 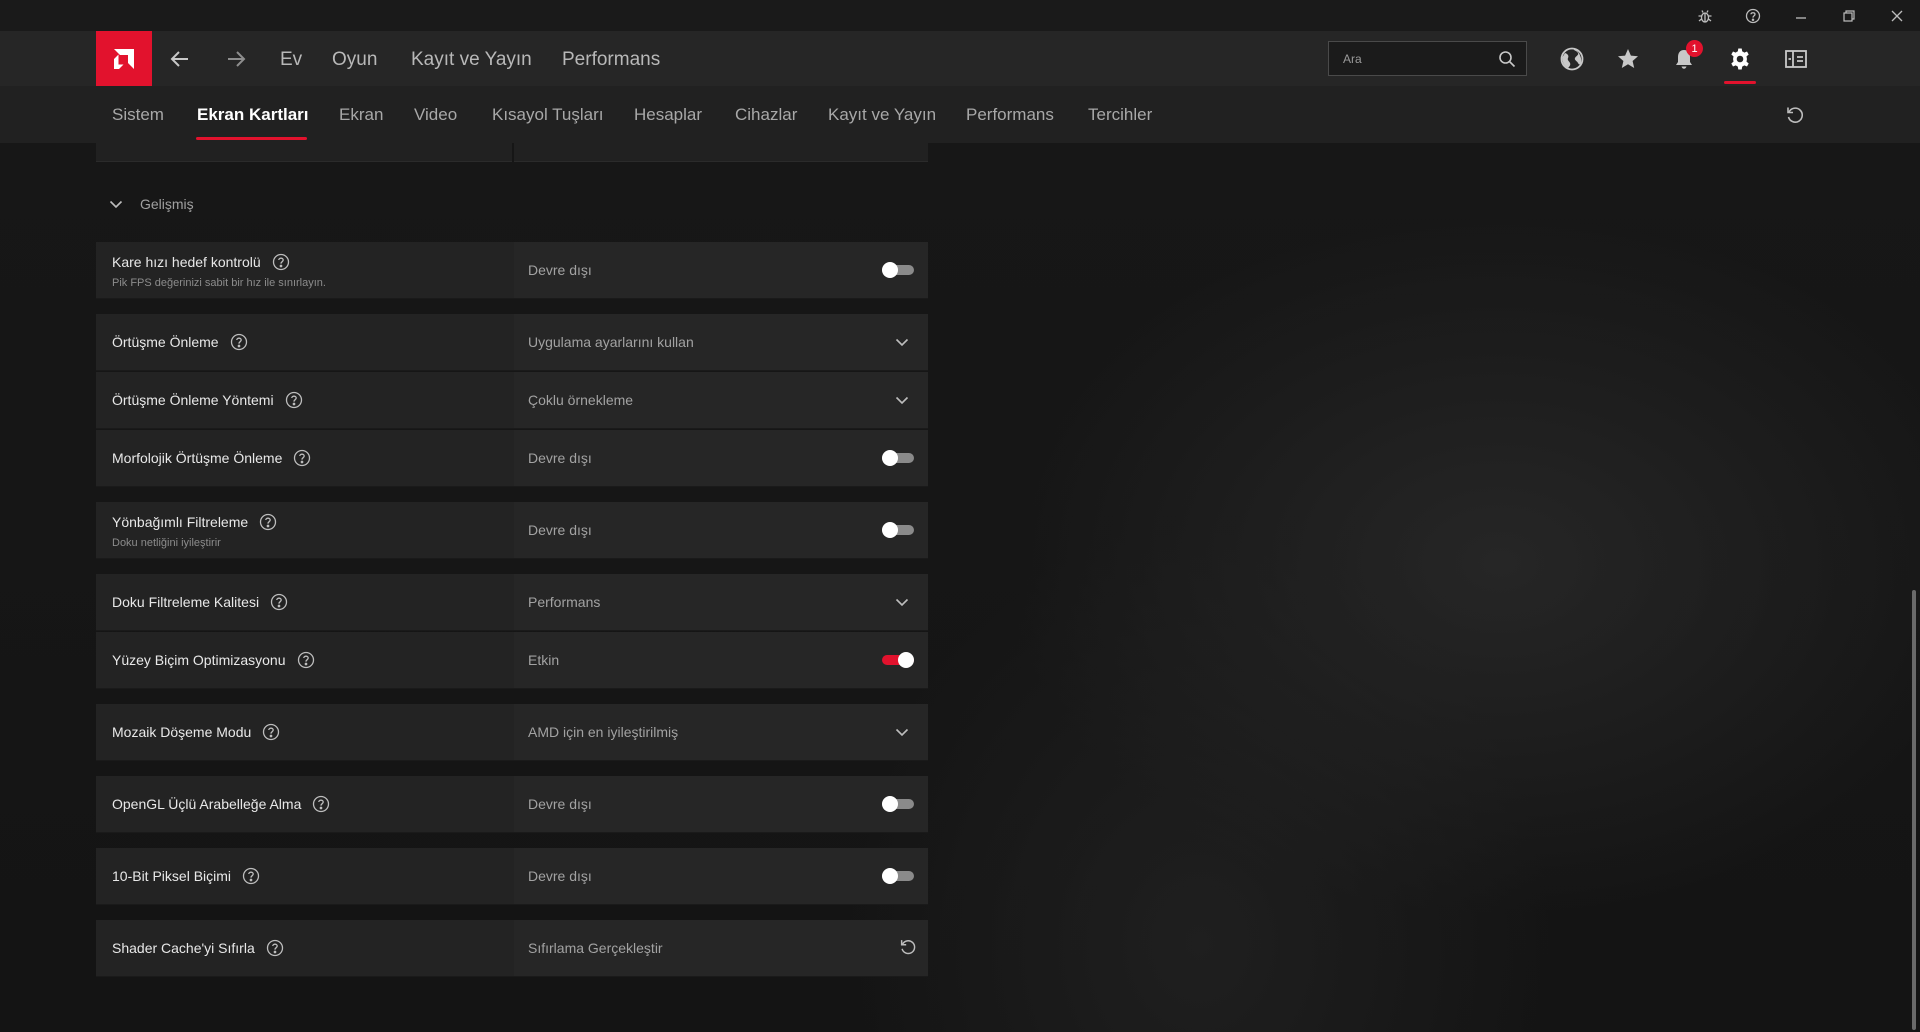 What do you see at coordinates (1914, 810) in the screenshot?
I see `scrollbar` at bounding box center [1914, 810].